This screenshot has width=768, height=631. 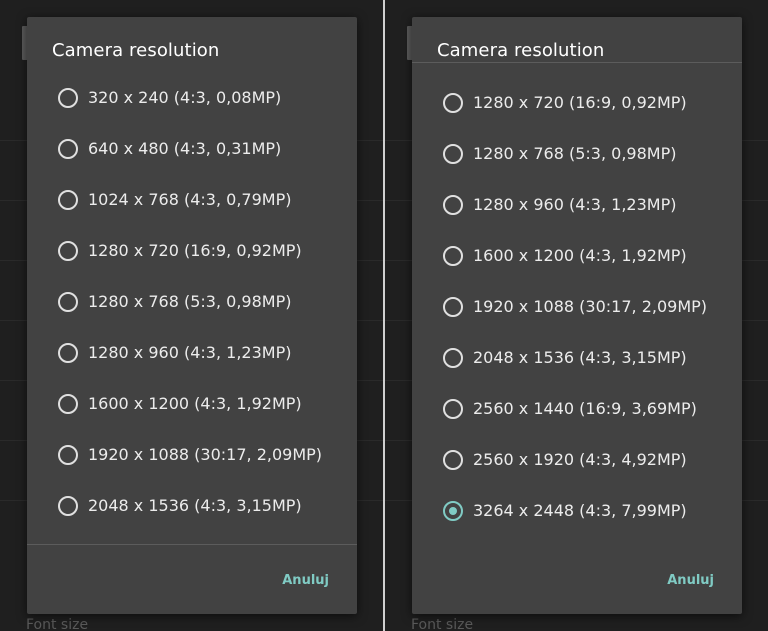 I want to click on option-label: 640 x 480 (4:3, 0,31MP), so click(x=185, y=148).